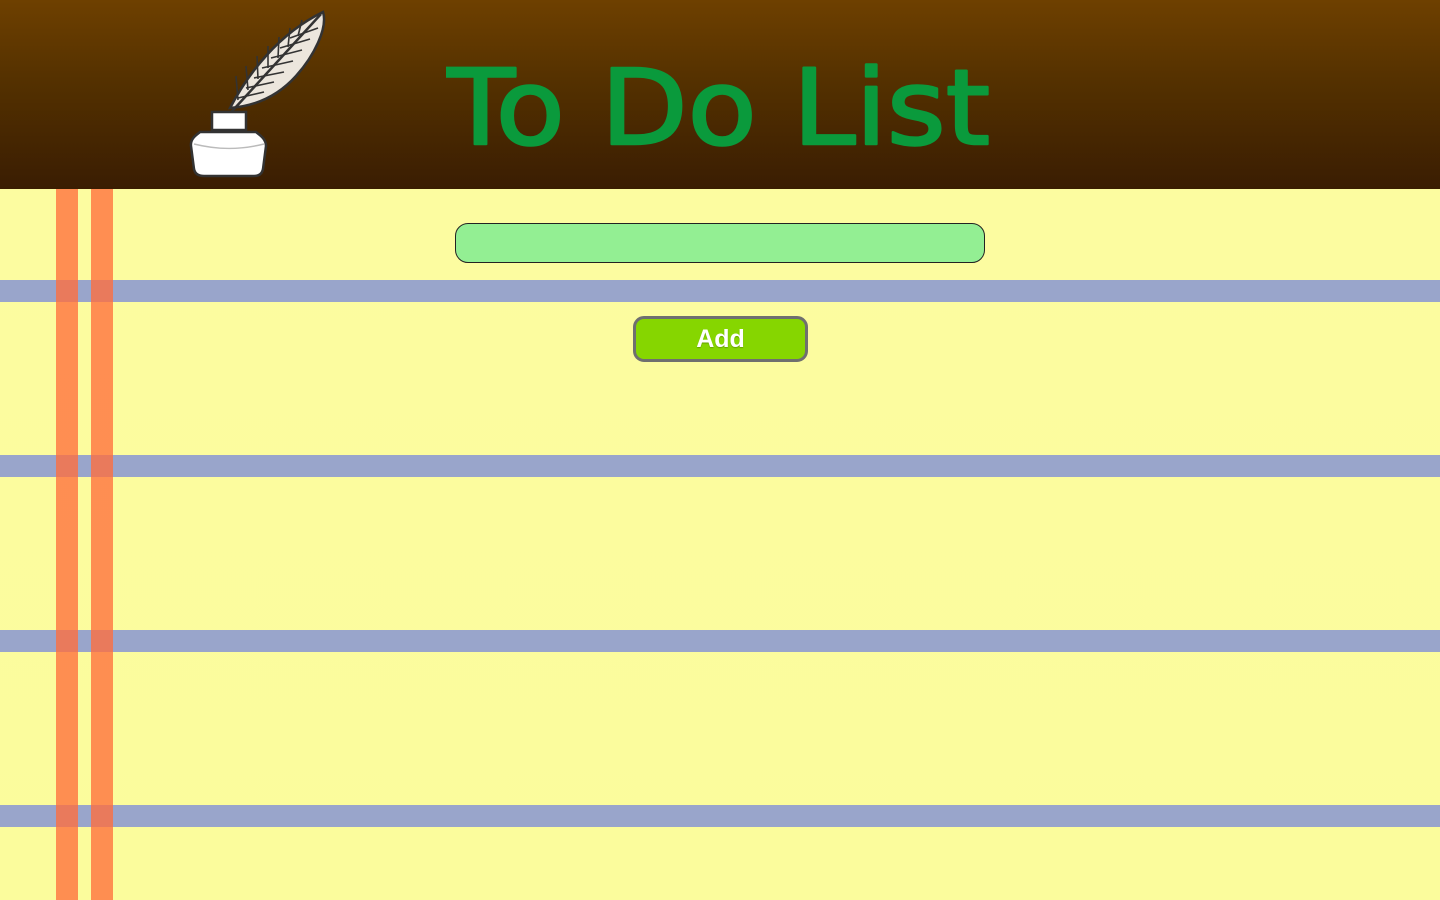 Image resolution: width=1440 pixels, height=900 pixels. I want to click on task-input, so click(720, 243).